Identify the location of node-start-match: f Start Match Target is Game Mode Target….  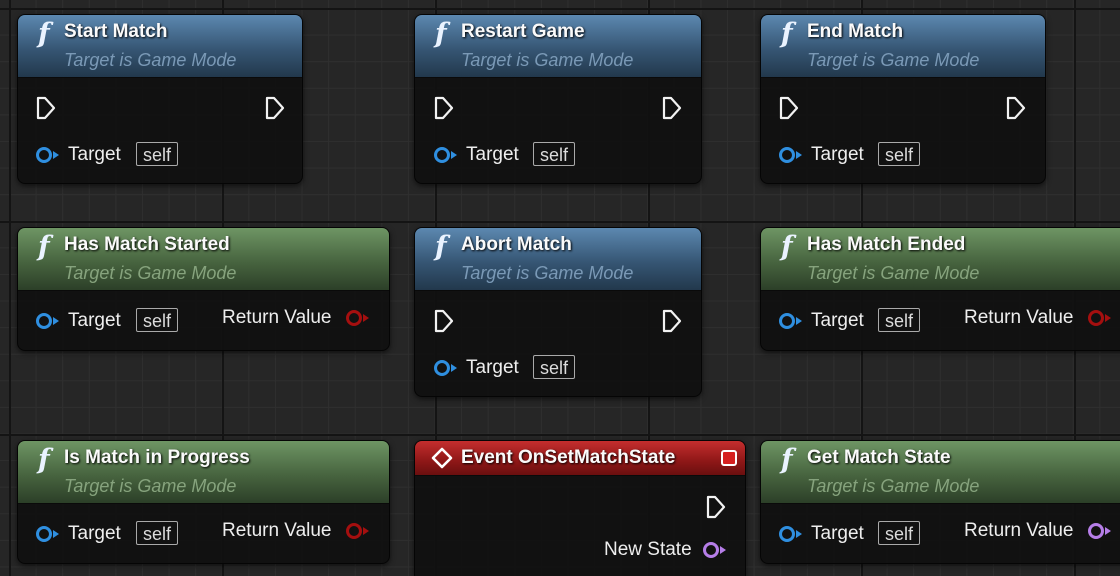
(160, 99).